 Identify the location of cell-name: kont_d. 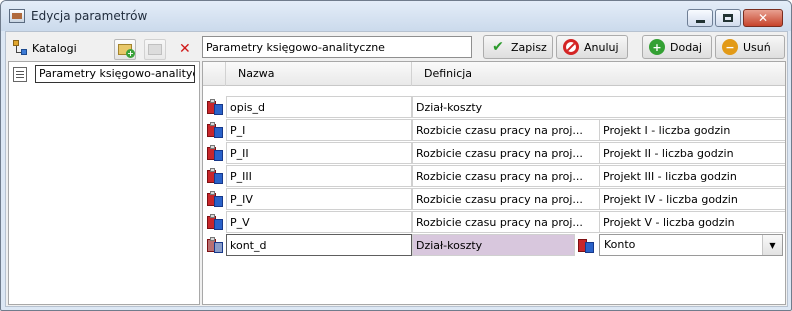
(319, 245).